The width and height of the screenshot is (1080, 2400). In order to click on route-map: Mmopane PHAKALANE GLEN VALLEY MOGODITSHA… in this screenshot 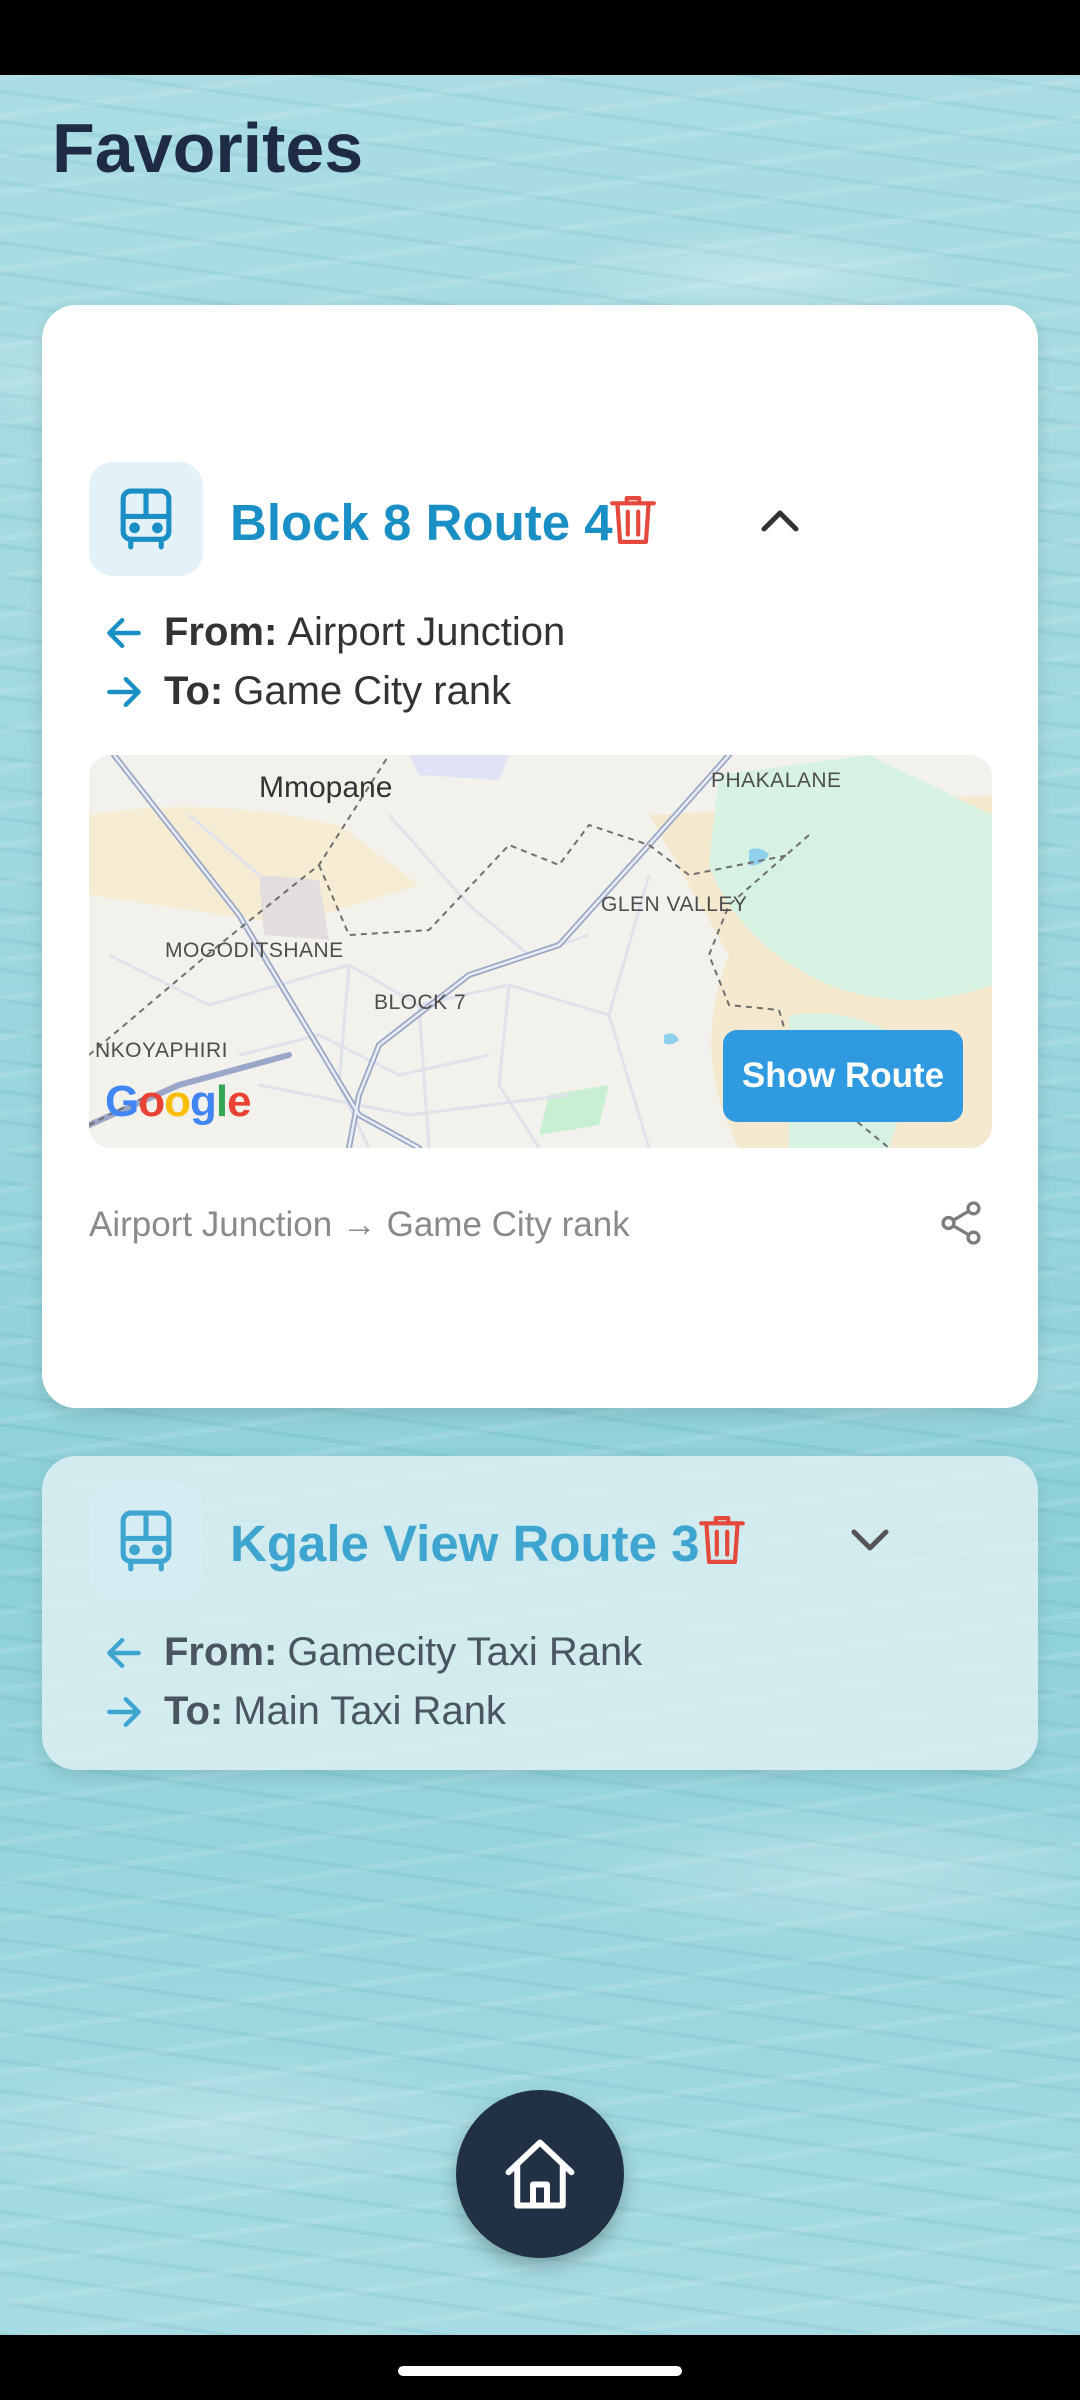, I will do `click(540, 951)`.